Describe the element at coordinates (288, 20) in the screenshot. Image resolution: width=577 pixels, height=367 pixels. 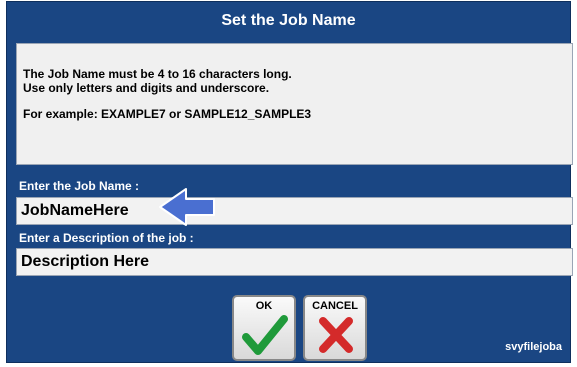
I see `dialog-title: Set the Job Name` at that location.